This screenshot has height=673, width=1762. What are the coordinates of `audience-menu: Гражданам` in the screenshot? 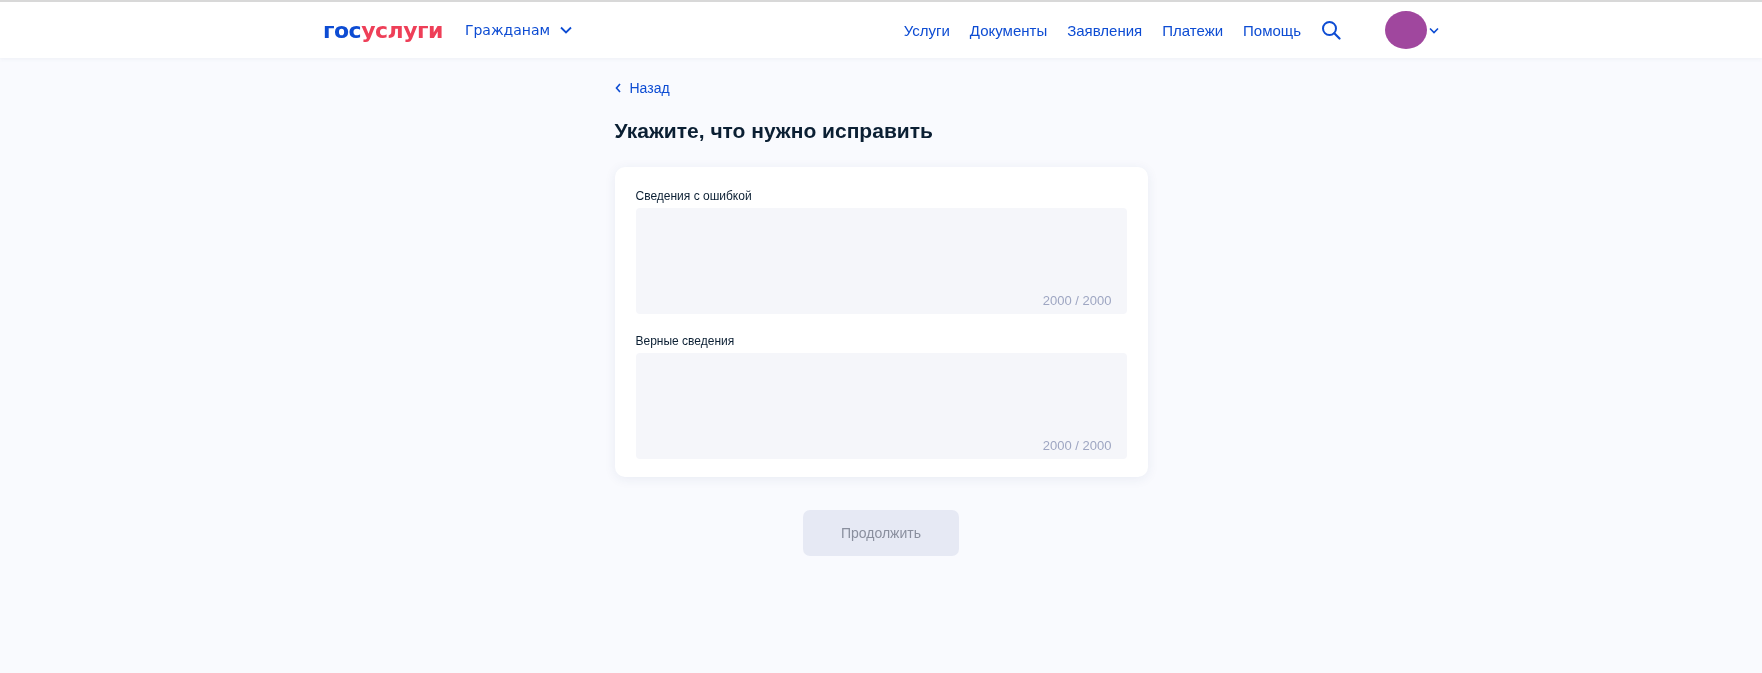 It's located at (518, 30).